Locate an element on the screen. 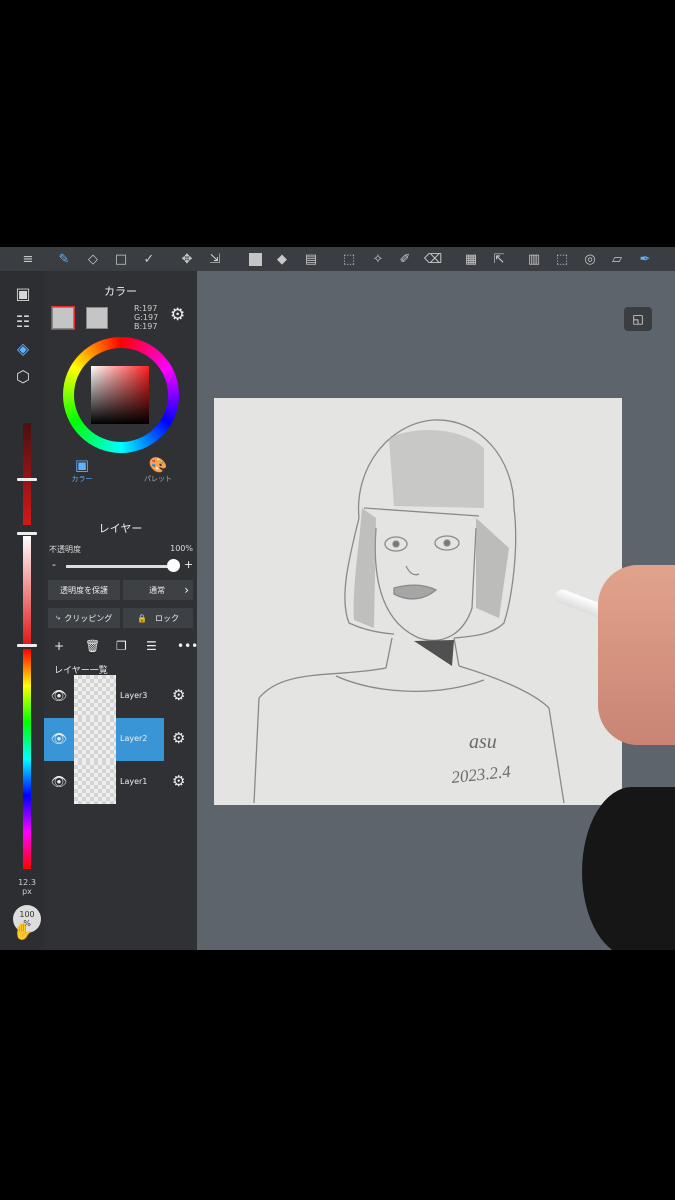 This screenshot has width=675, height=1200. deselect-icon: ⬚ is located at coordinates (562, 259).